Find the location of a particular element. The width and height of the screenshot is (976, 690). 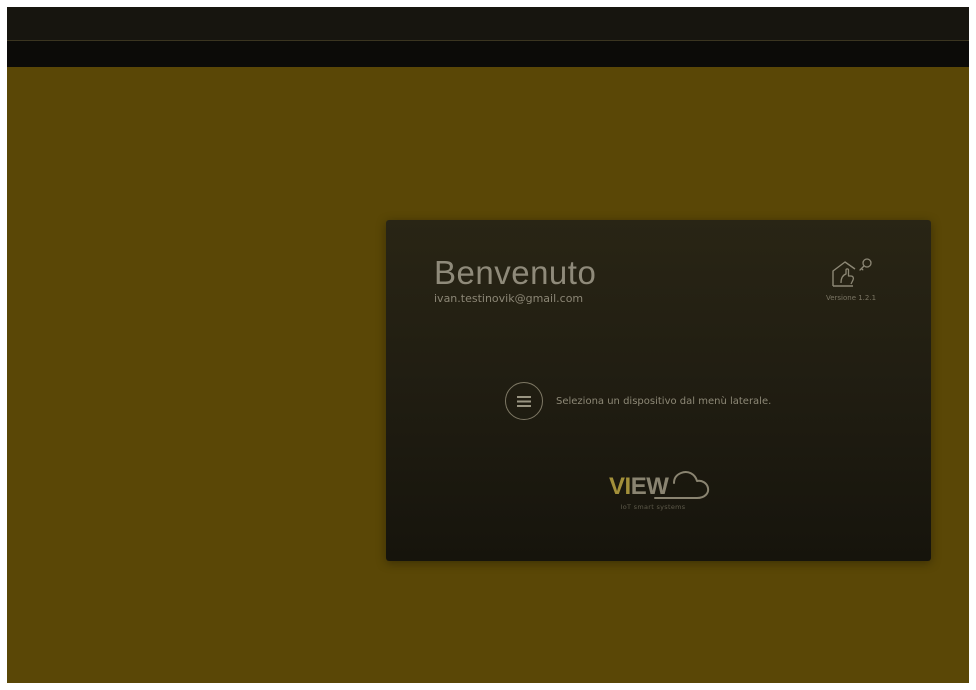

open-menu-button is located at coordinates (524, 401).